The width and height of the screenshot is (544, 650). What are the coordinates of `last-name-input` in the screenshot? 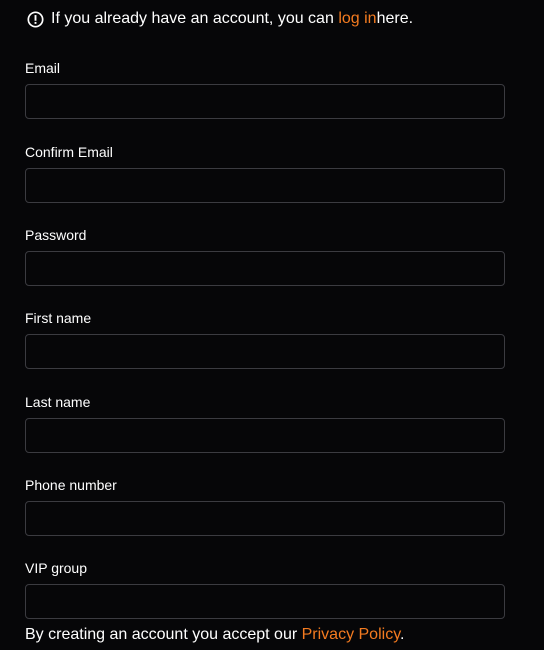 It's located at (265, 435).